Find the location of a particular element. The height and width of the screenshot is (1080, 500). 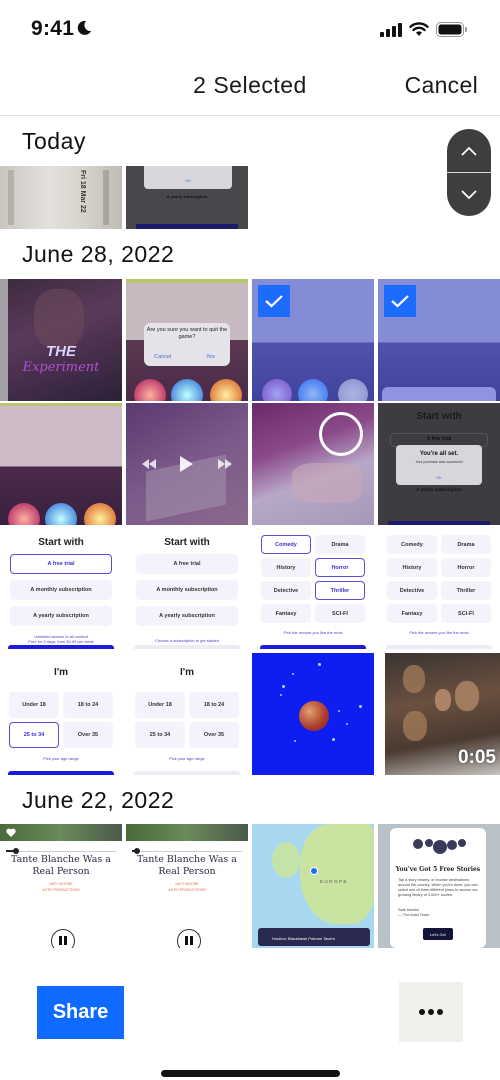

photo-thumbnail: THE Experiment is located at coordinates (61, 340).